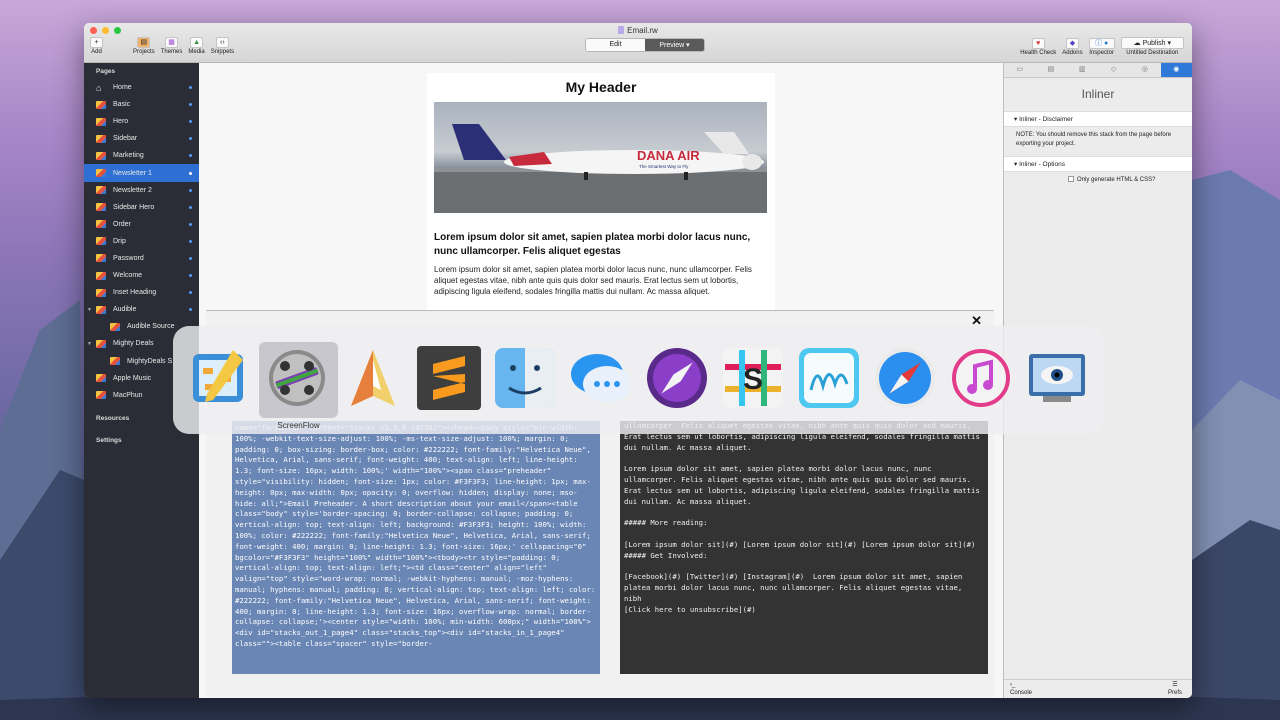 The width and height of the screenshot is (1280, 720). Describe the element at coordinates (1072, 53) in the screenshot. I see `addons-label: Addons` at that location.